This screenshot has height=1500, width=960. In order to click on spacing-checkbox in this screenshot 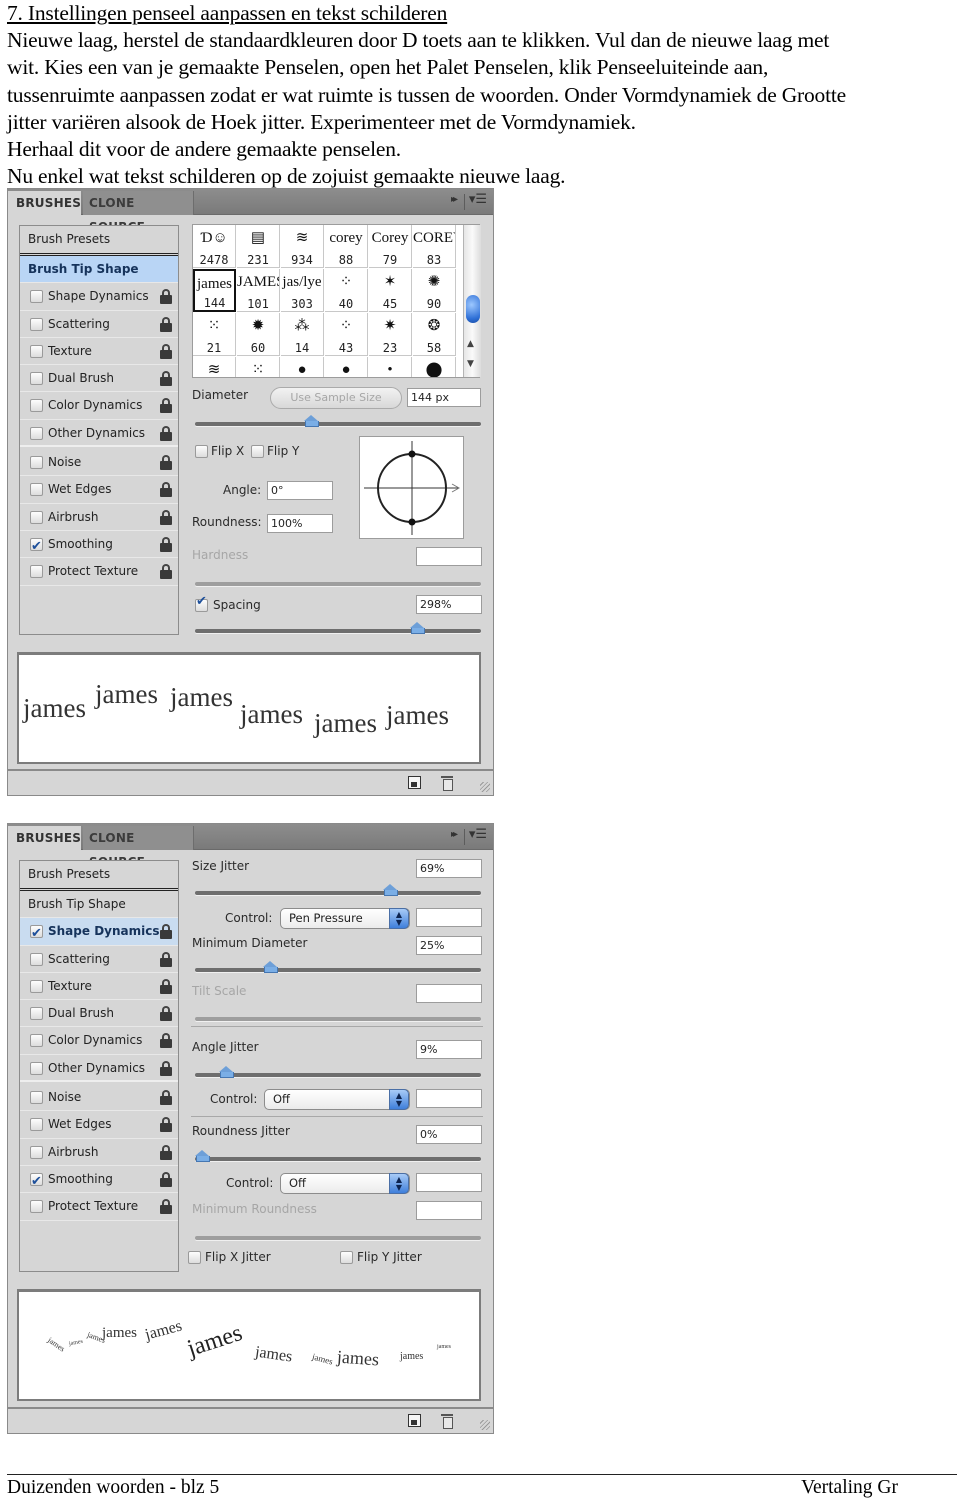, I will do `click(201, 603)`.